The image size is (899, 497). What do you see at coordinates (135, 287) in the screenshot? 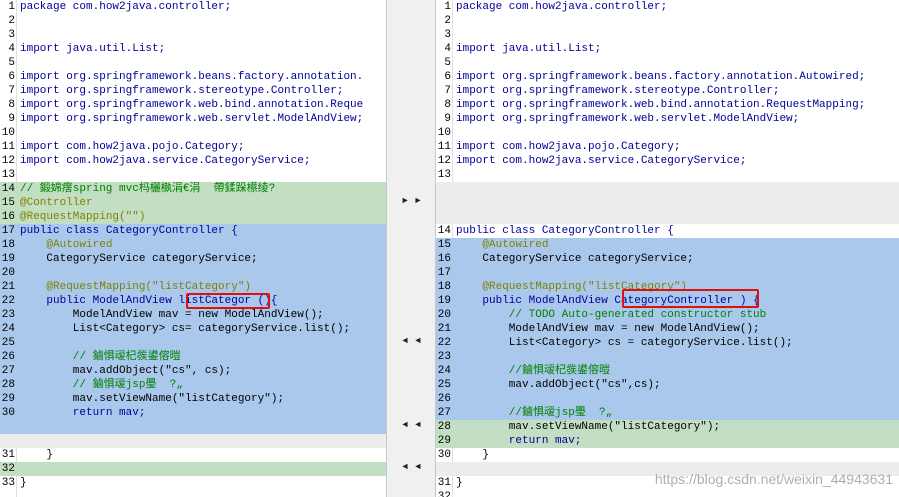
I see `left-line-text: @RequestMapping("listCategory")` at bounding box center [135, 287].